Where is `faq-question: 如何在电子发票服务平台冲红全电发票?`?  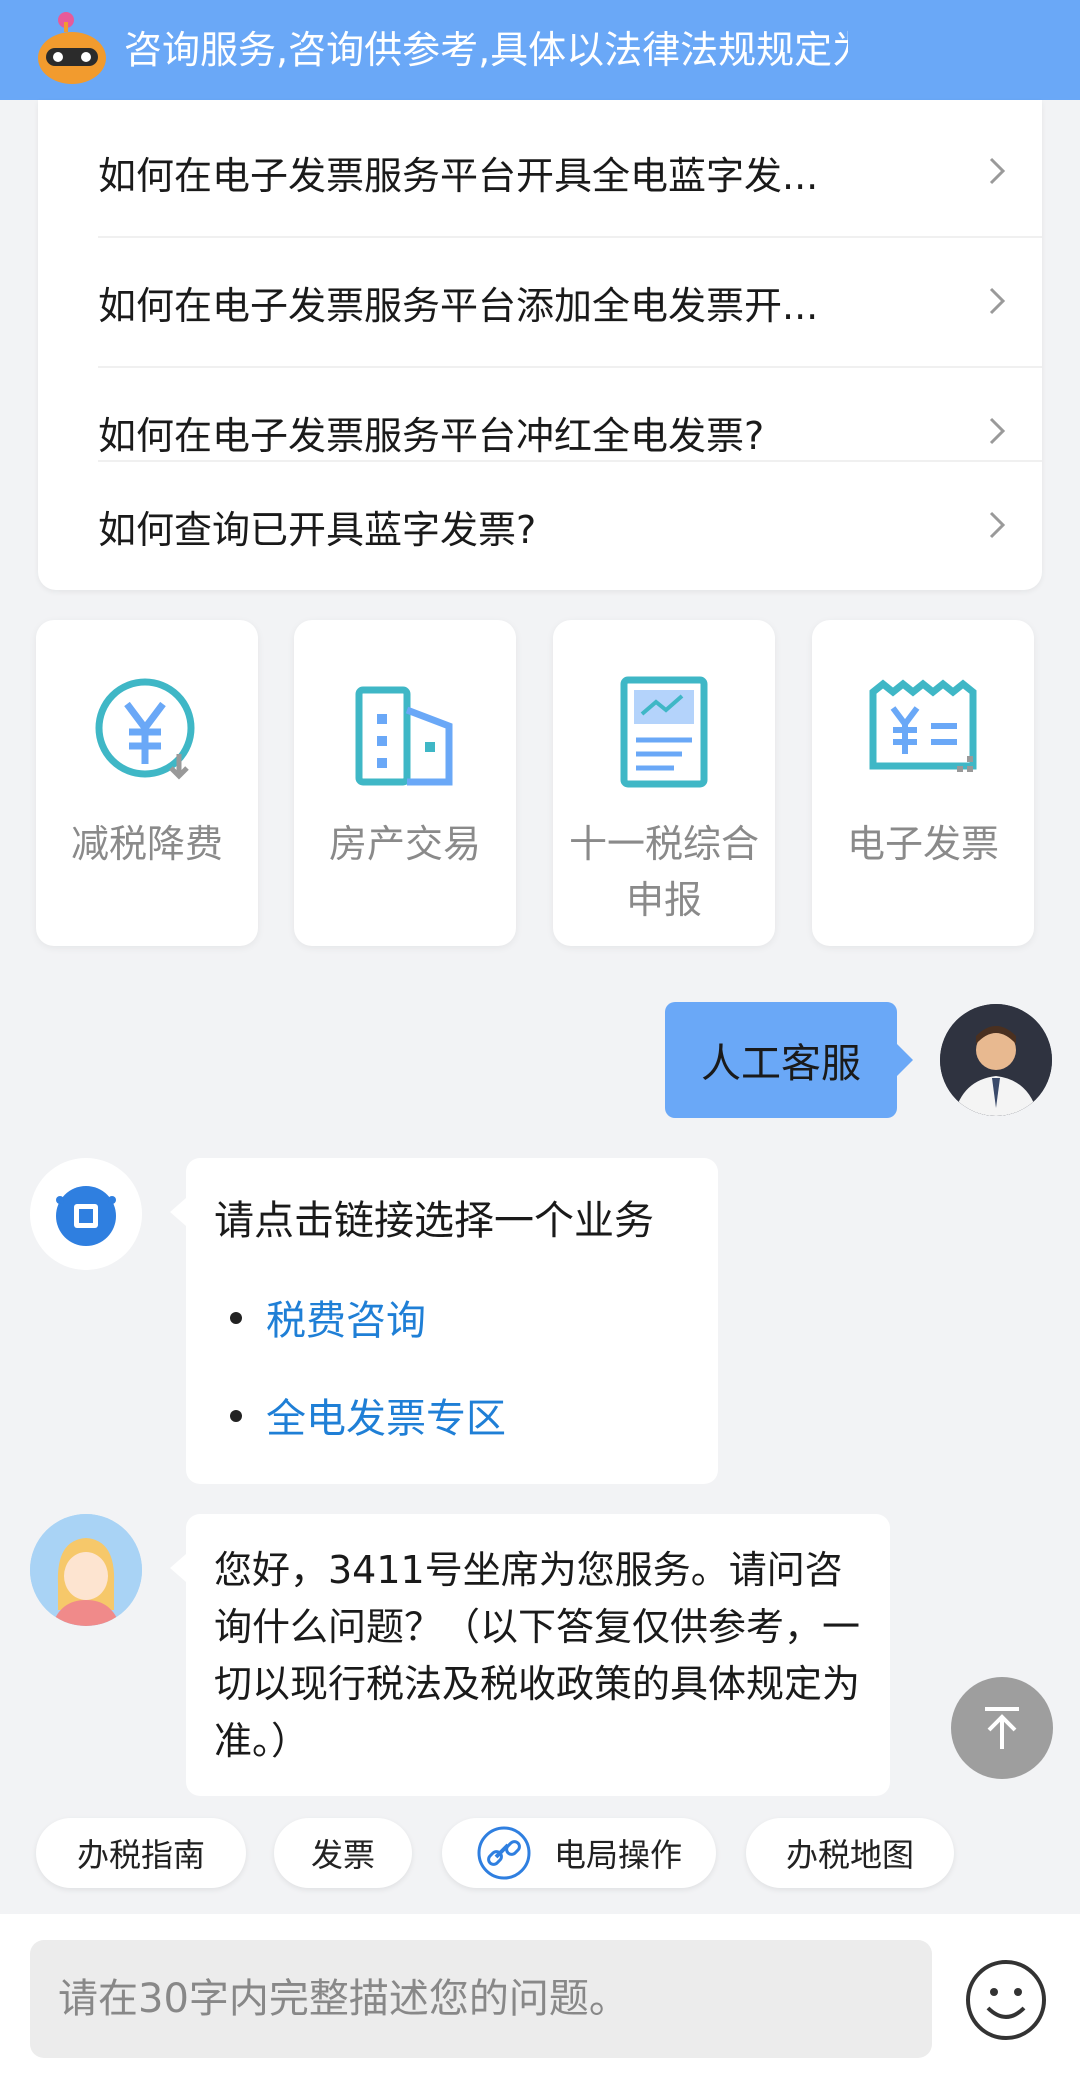 faq-question: 如何在电子发票服务平台冲红全电发票? is located at coordinates (431, 435).